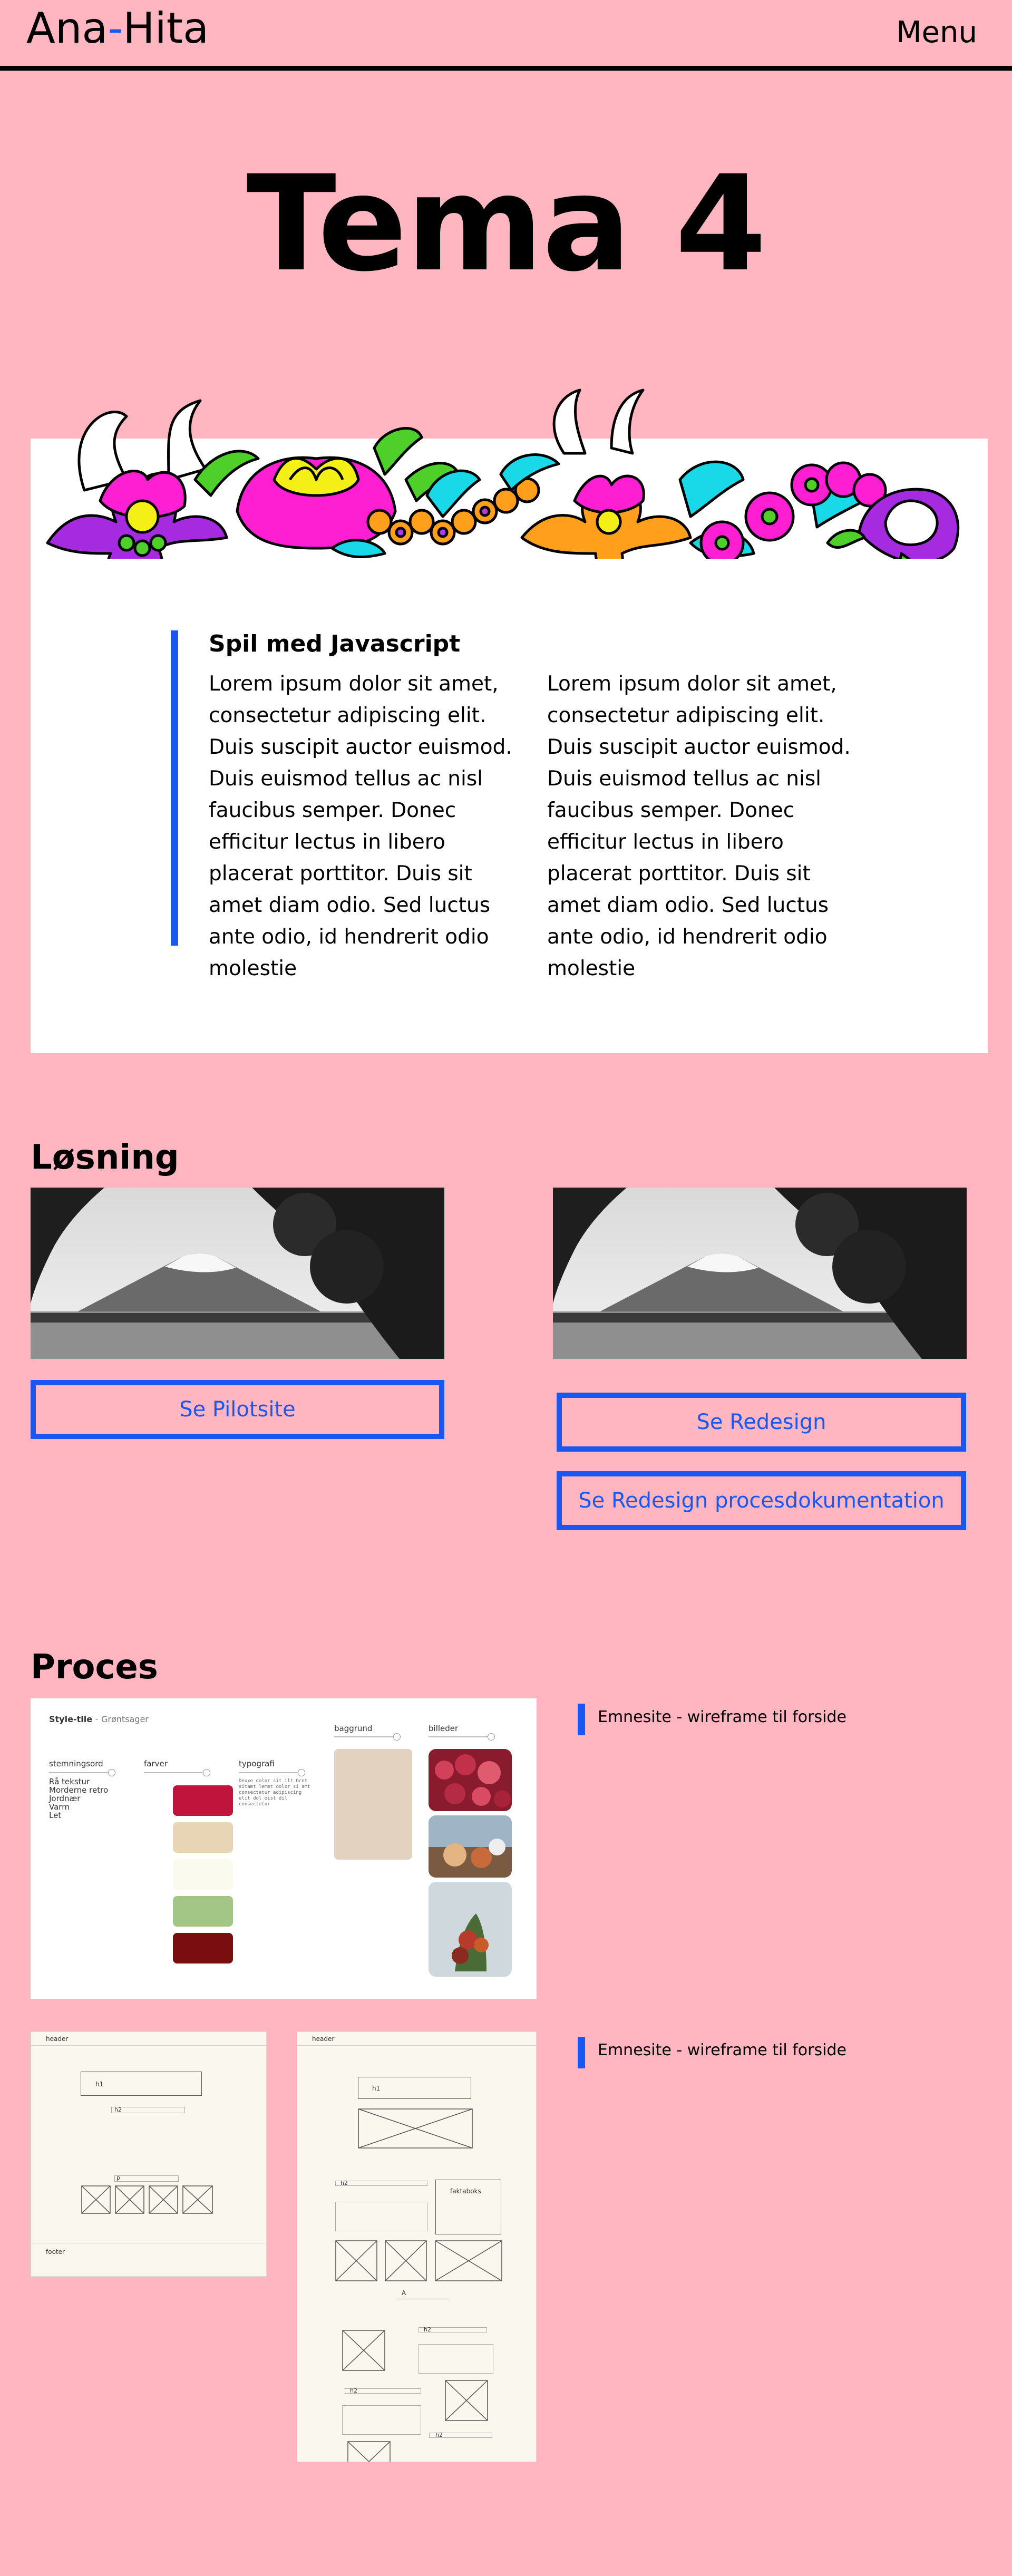 The width and height of the screenshot is (1012, 2576). I want to click on color-swatch-darkred, so click(203, 1948).